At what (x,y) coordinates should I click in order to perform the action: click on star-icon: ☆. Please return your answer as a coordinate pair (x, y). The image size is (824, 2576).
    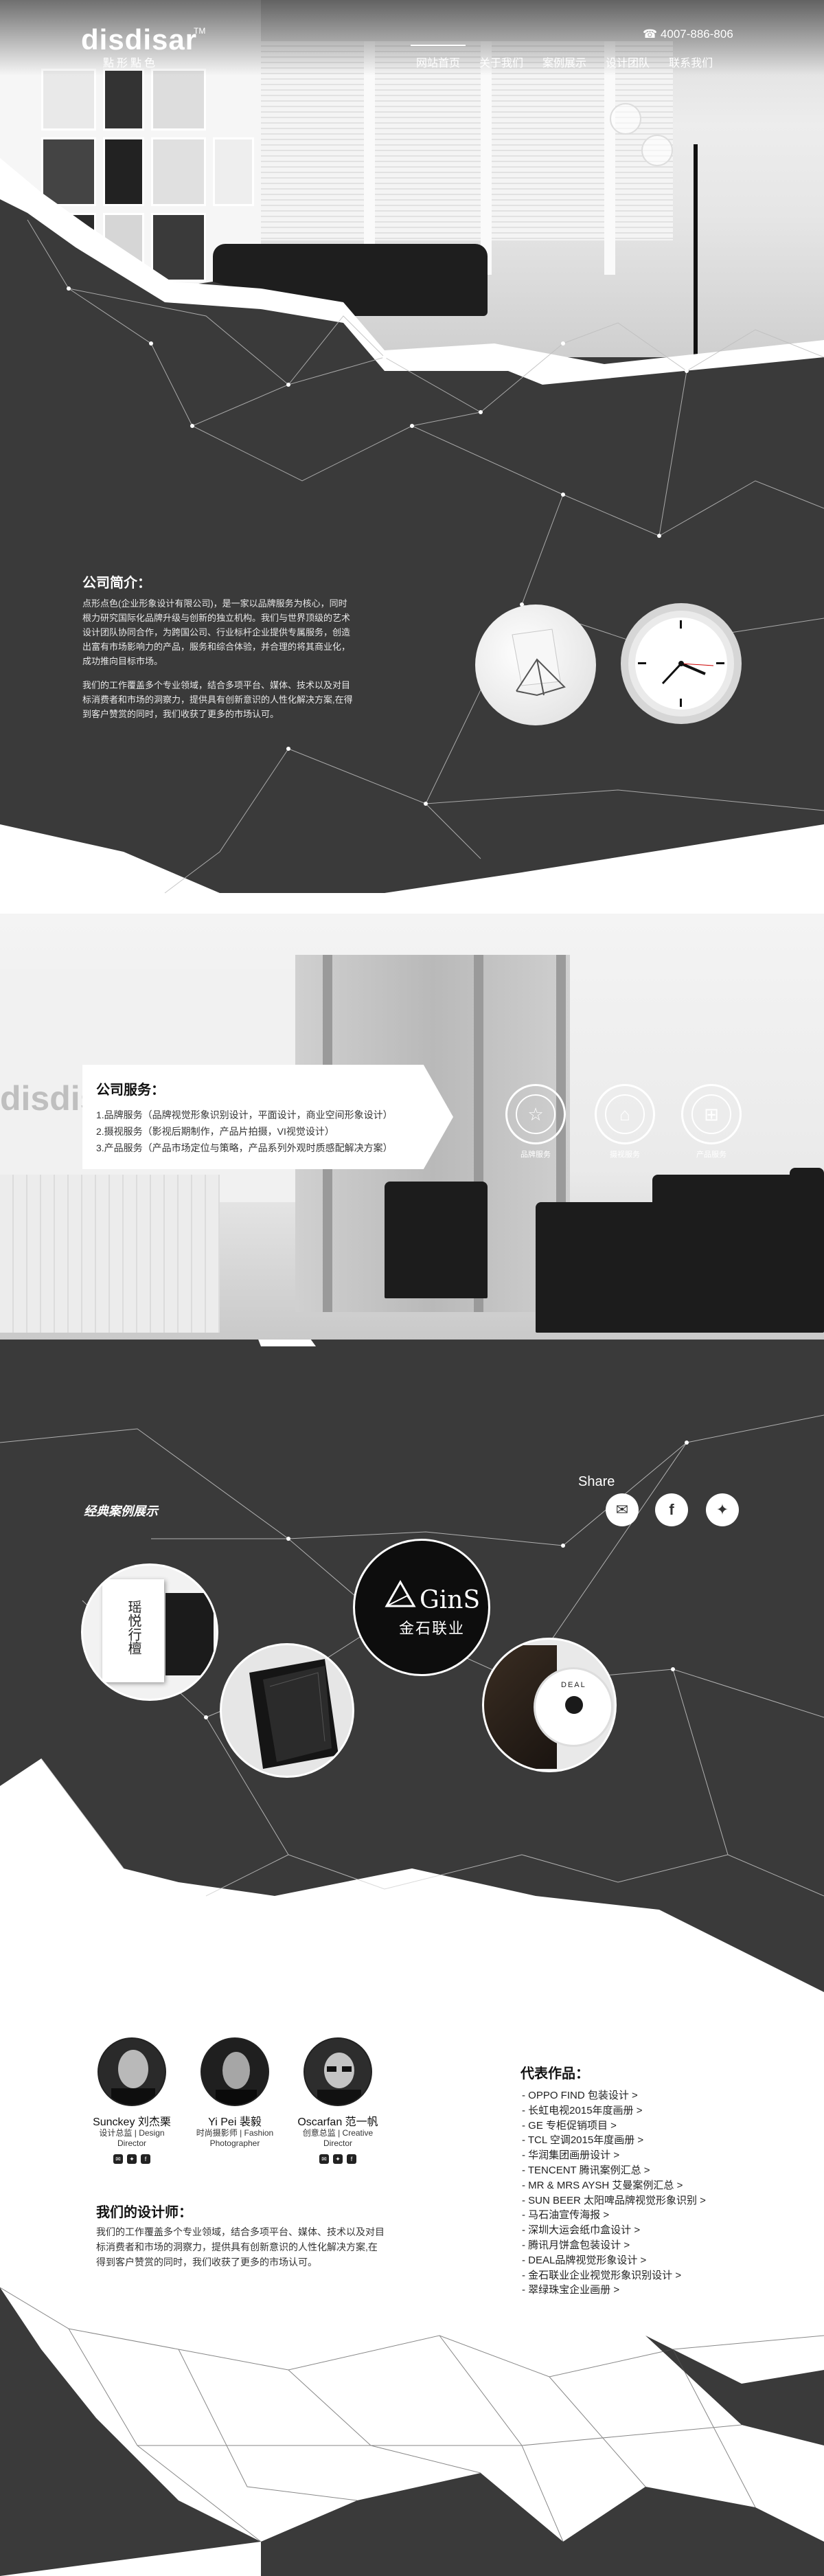
    Looking at the image, I should click on (536, 1114).